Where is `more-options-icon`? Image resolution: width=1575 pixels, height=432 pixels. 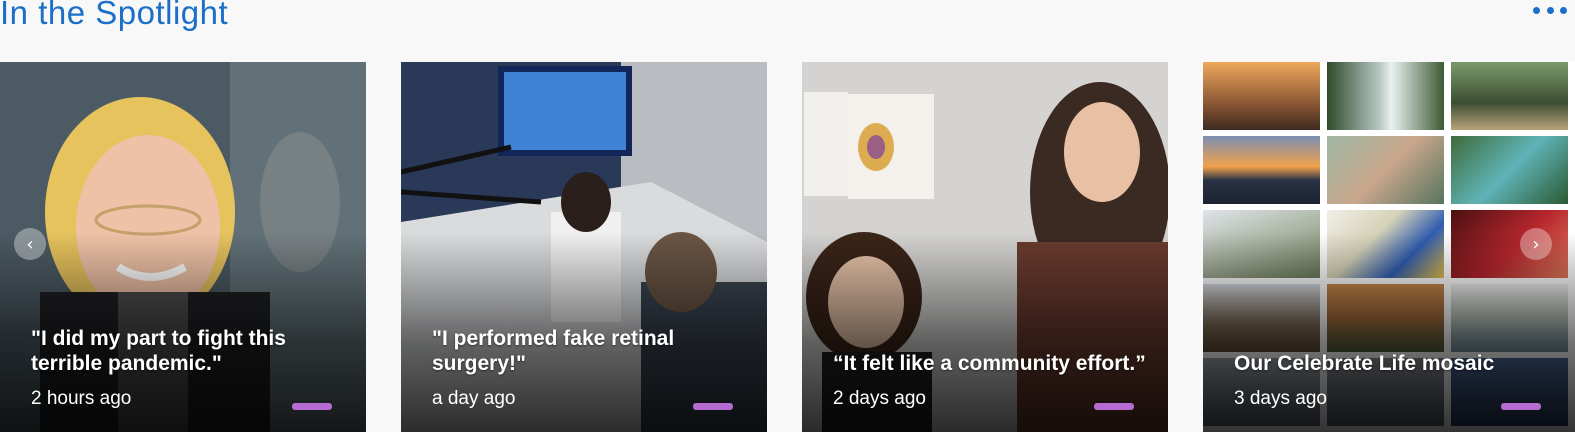
more-options-icon is located at coordinates (1550, 10).